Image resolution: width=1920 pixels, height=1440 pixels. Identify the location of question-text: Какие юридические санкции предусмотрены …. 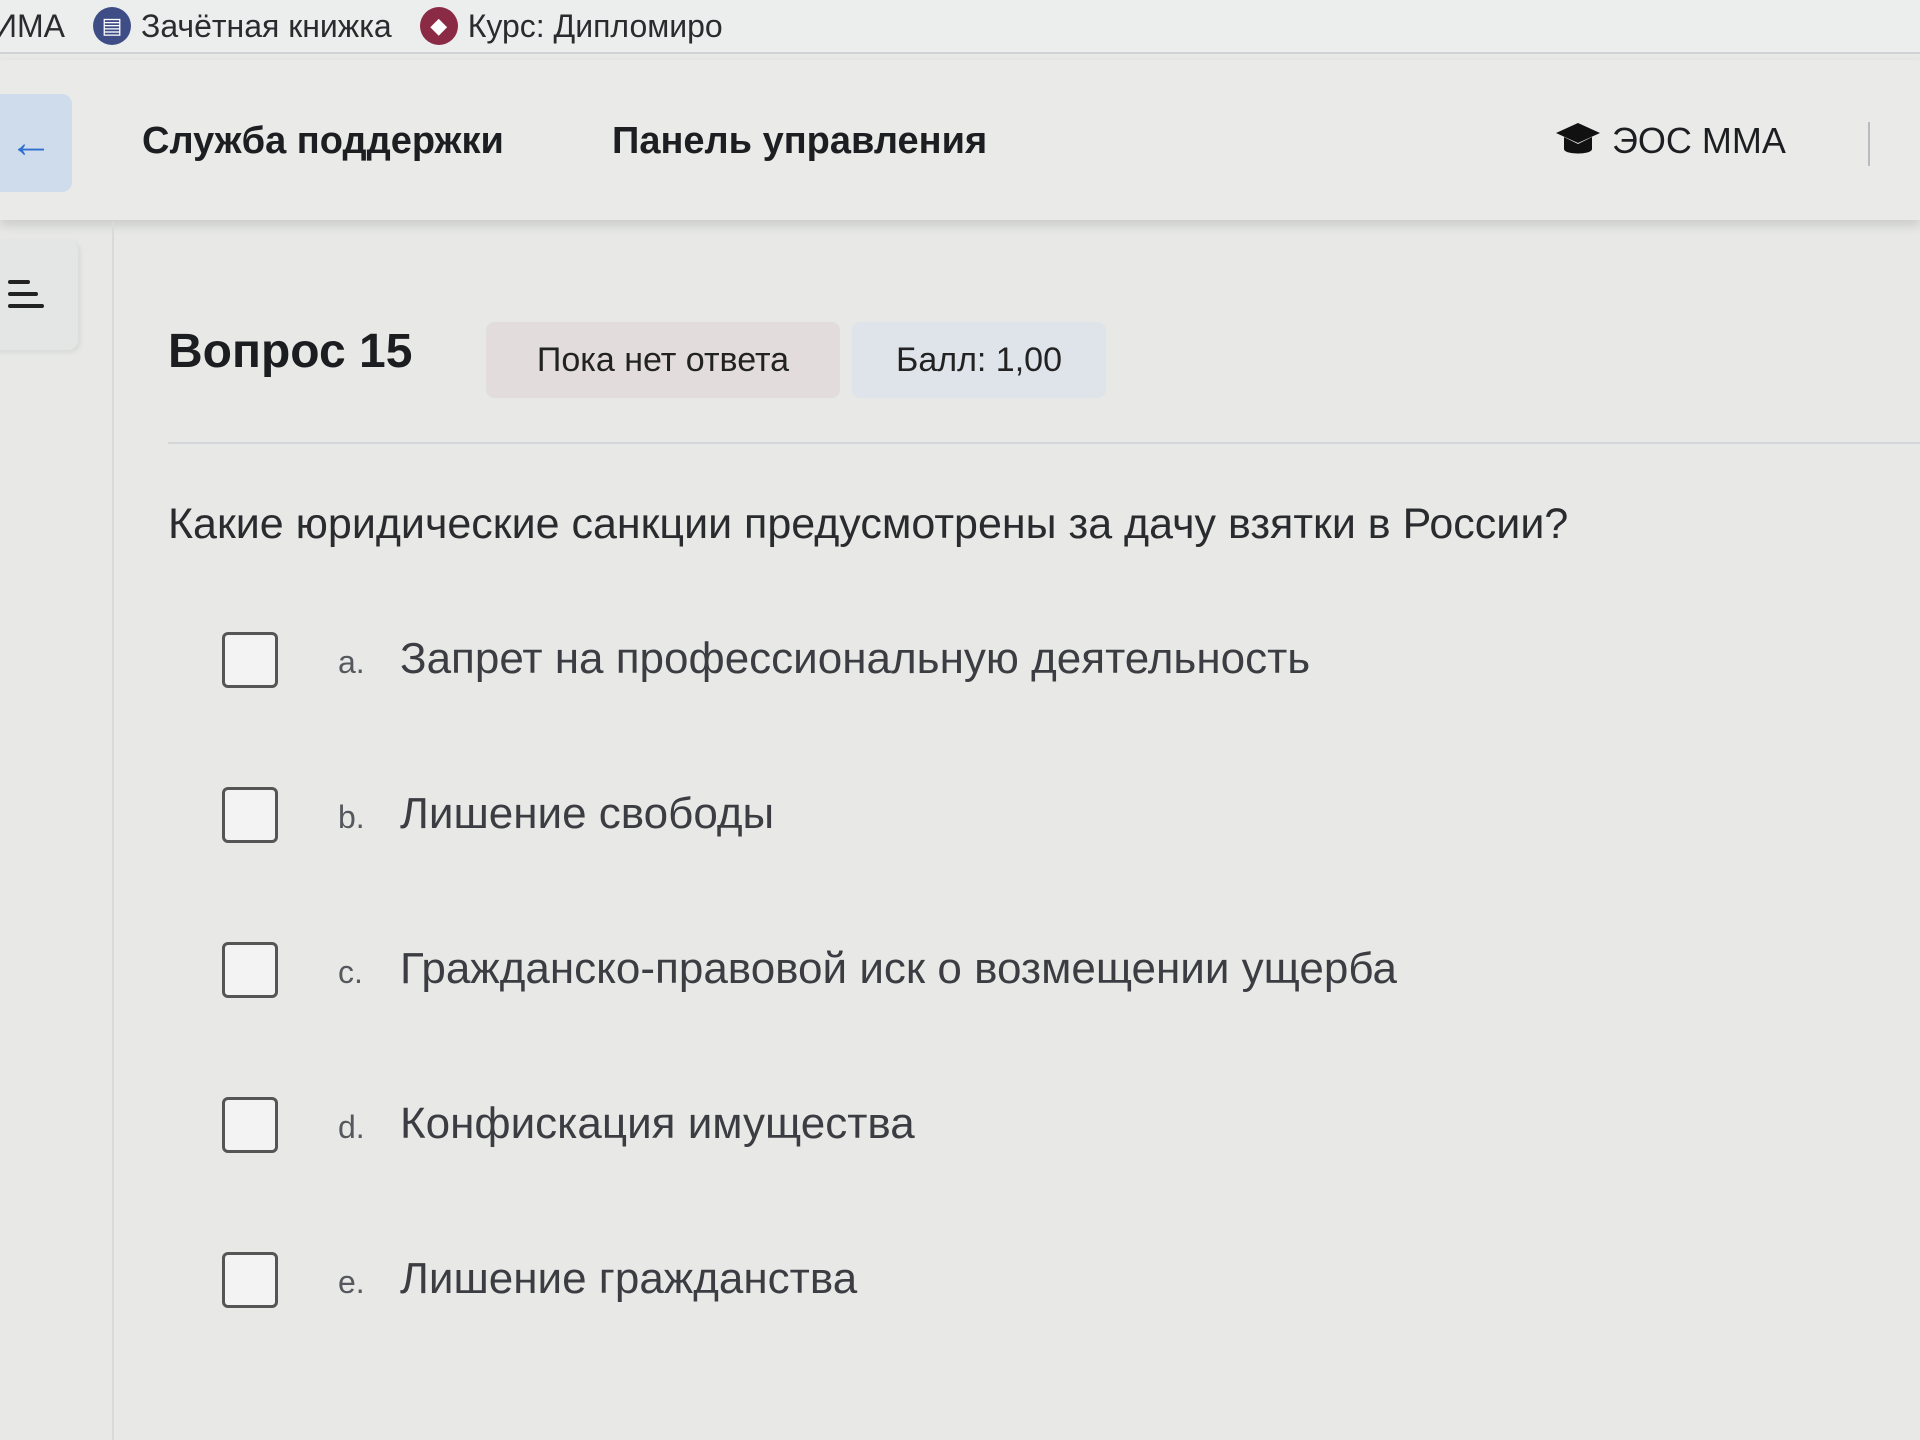
(868, 524).